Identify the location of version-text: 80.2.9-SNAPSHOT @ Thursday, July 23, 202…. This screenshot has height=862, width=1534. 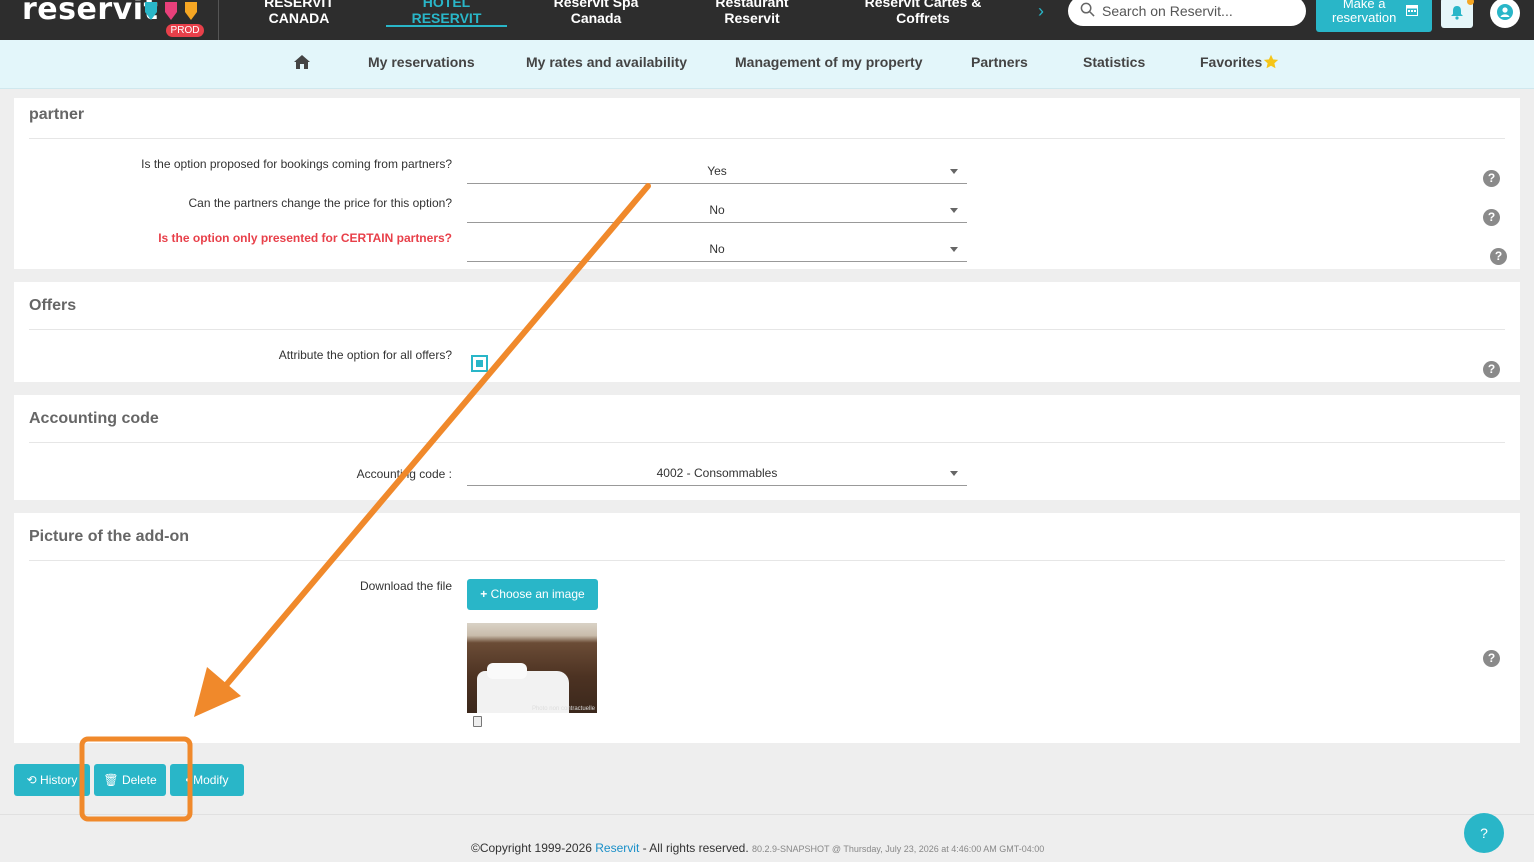
(898, 849).